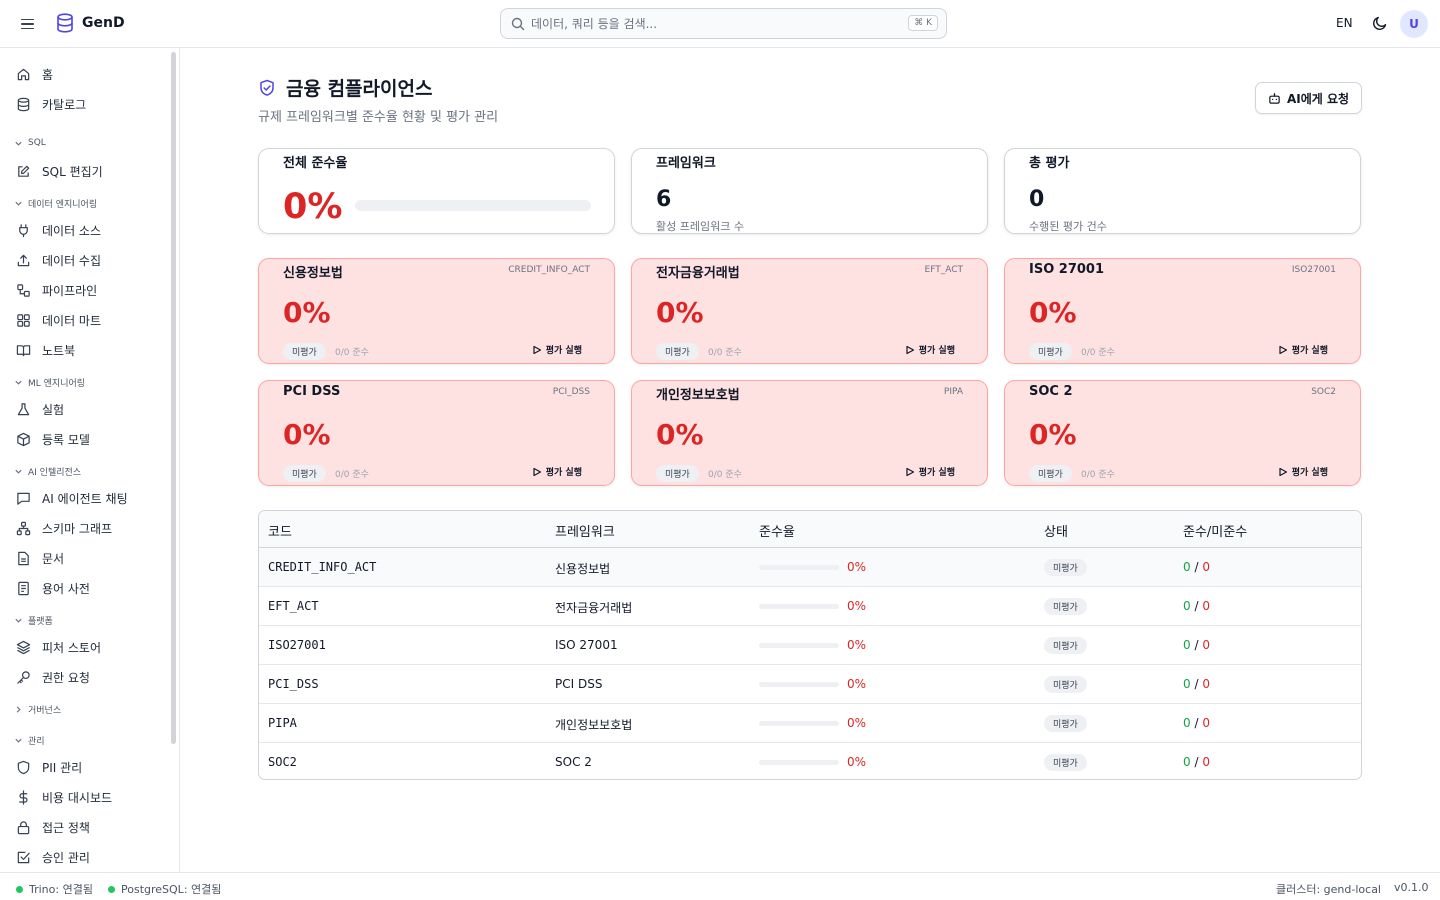 The height and width of the screenshot is (900, 1440). Describe the element at coordinates (45, 350) in the screenshot. I see `sidebar-item-notebook: 노트북` at that location.